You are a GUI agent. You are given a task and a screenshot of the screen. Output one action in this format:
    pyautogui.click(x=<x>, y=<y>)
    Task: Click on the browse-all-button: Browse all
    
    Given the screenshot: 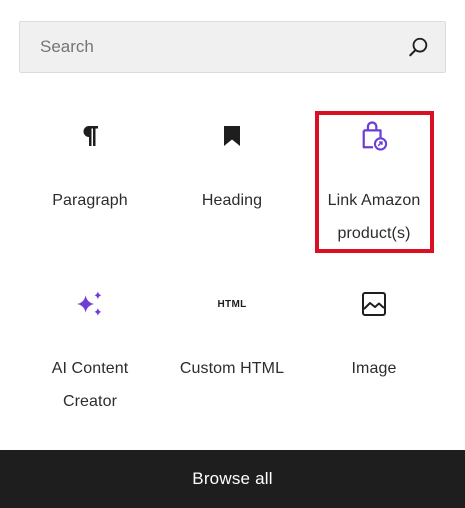 What is the action you would take?
    pyautogui.click(x=232, y=479)
    